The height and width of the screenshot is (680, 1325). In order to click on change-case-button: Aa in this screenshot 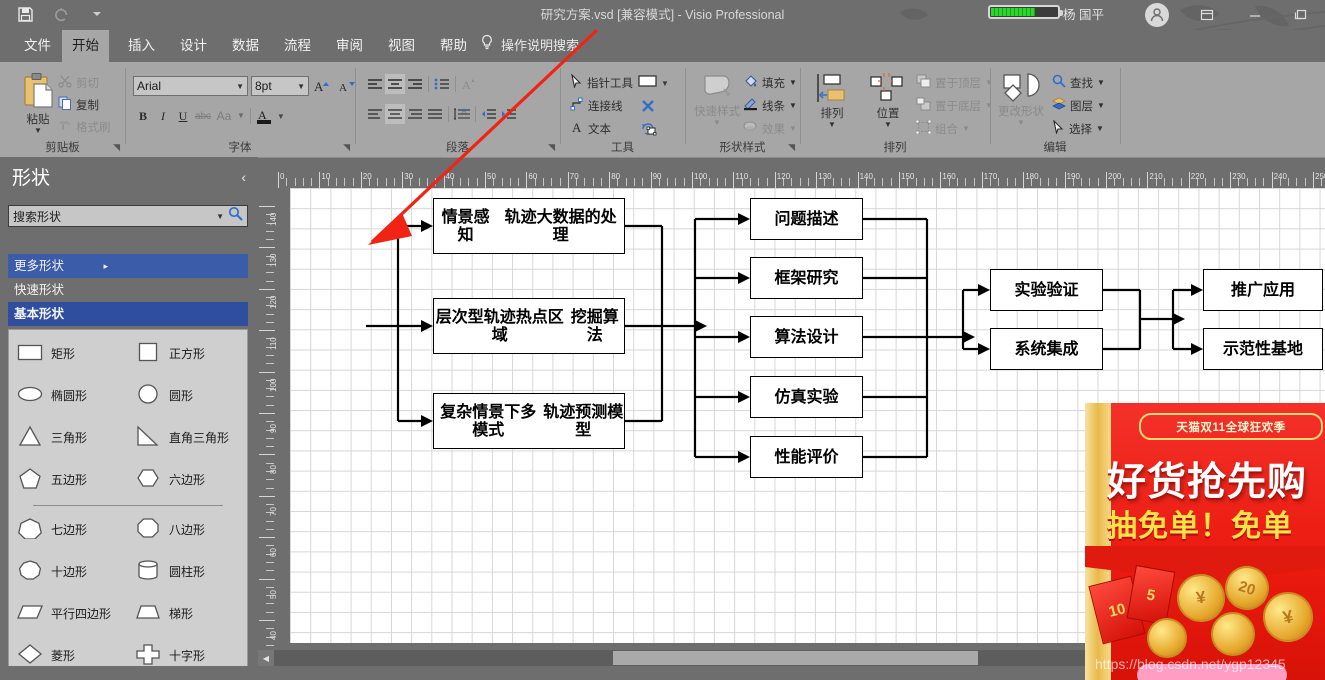, I will do `click(224, 116)`.